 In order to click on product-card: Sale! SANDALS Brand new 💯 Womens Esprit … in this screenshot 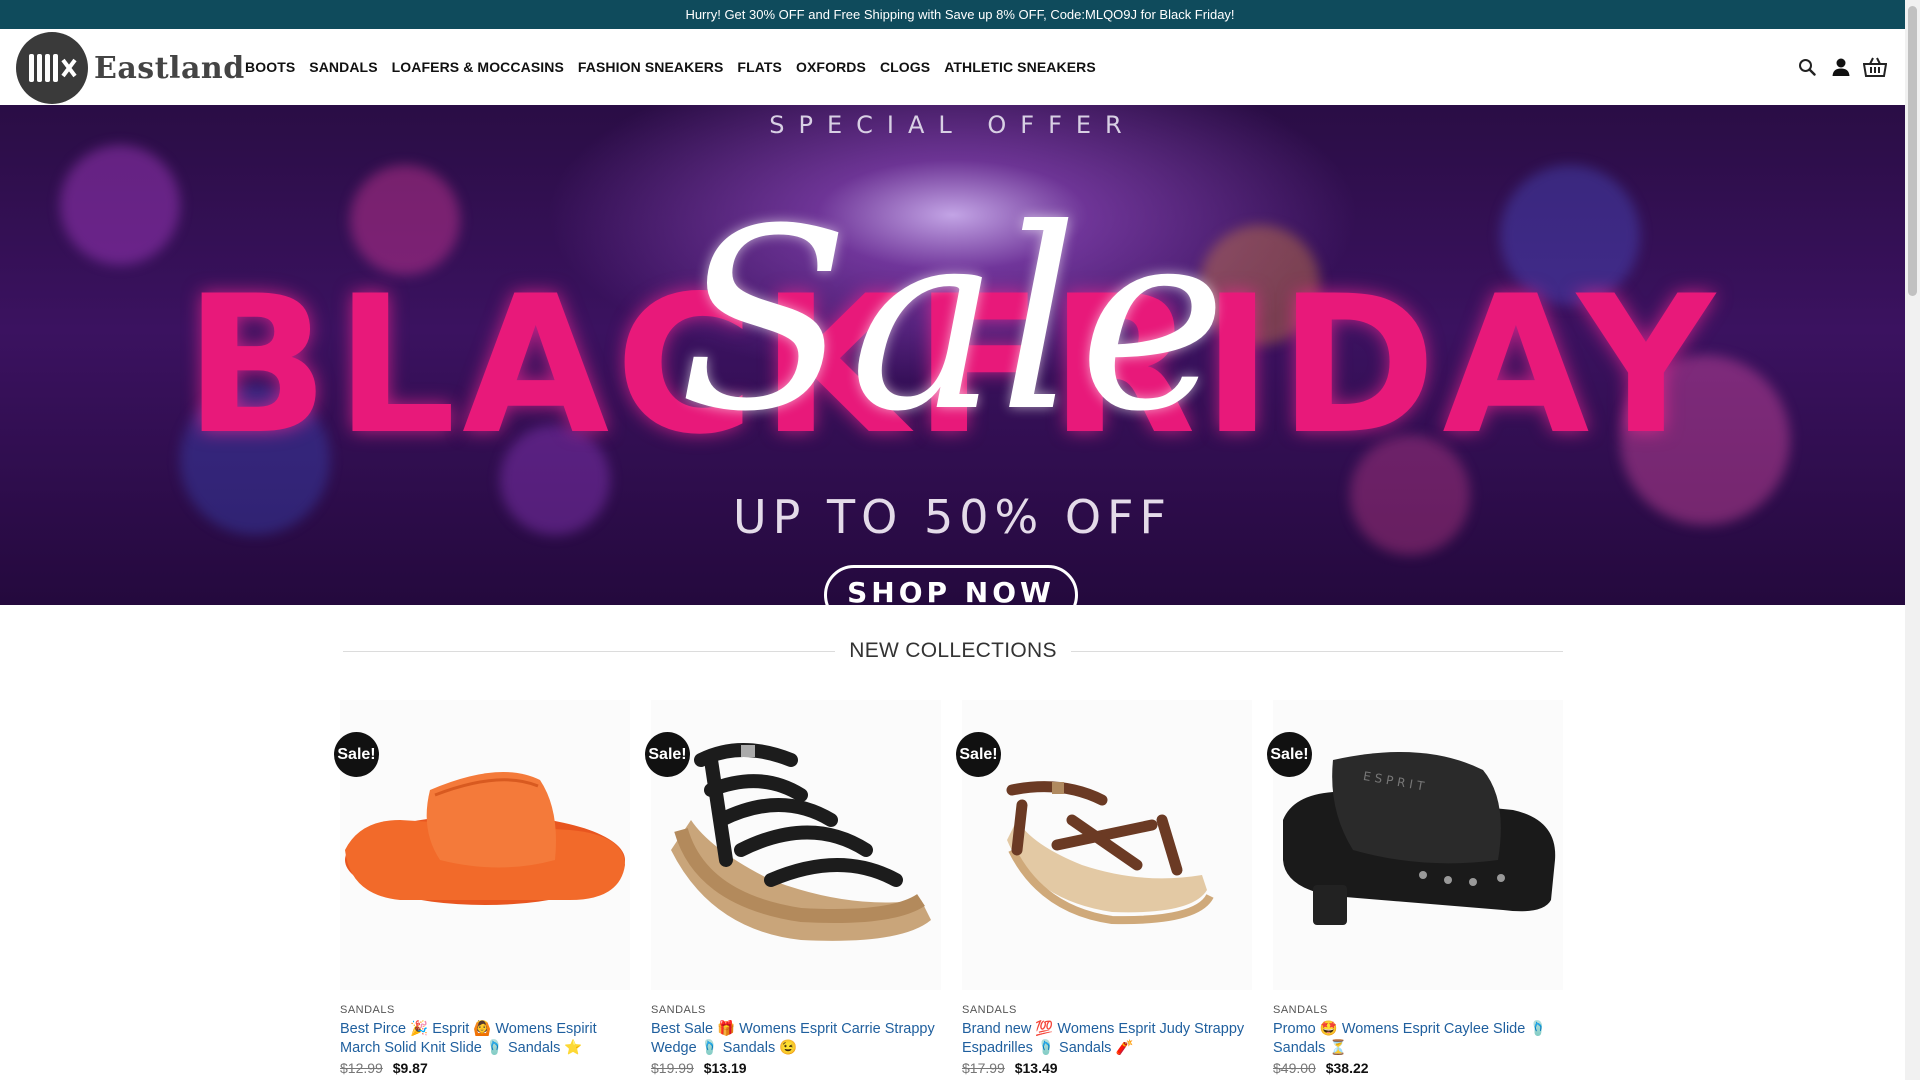, I will do `click(1105, 888)`.